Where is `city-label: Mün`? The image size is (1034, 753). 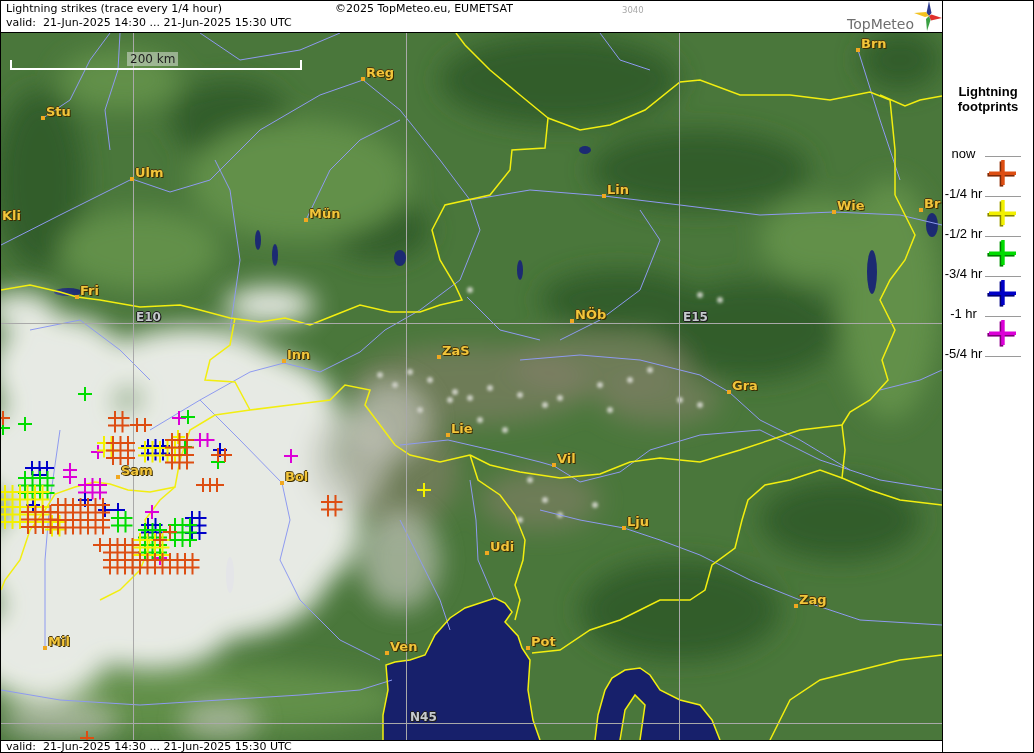 city-label: Mün is located at coordinates (325, 213).